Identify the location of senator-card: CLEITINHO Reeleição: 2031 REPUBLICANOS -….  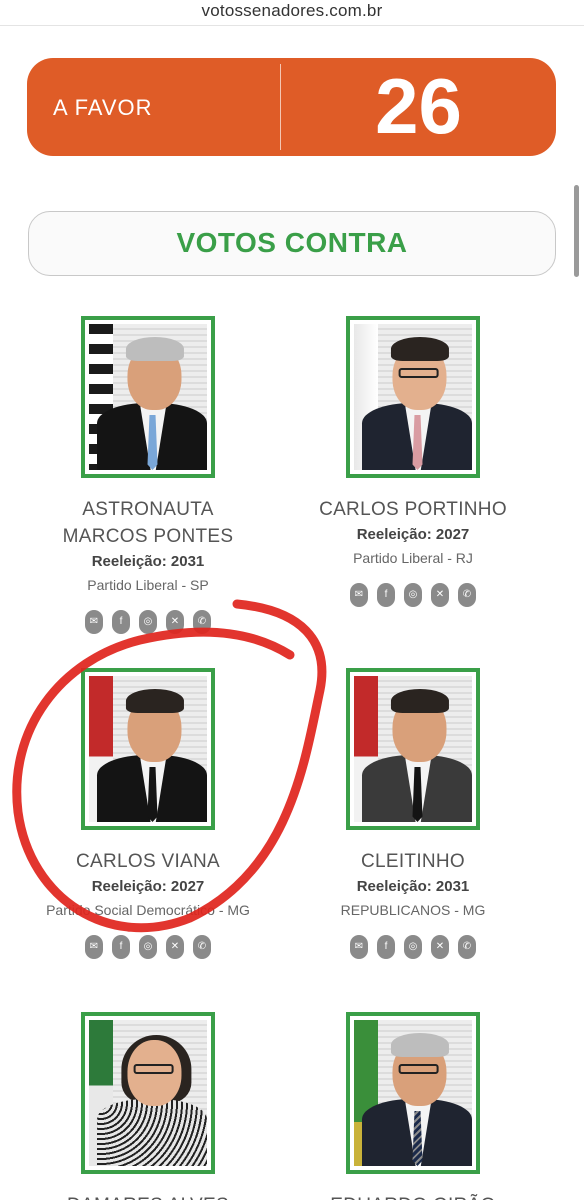
(413, 813).